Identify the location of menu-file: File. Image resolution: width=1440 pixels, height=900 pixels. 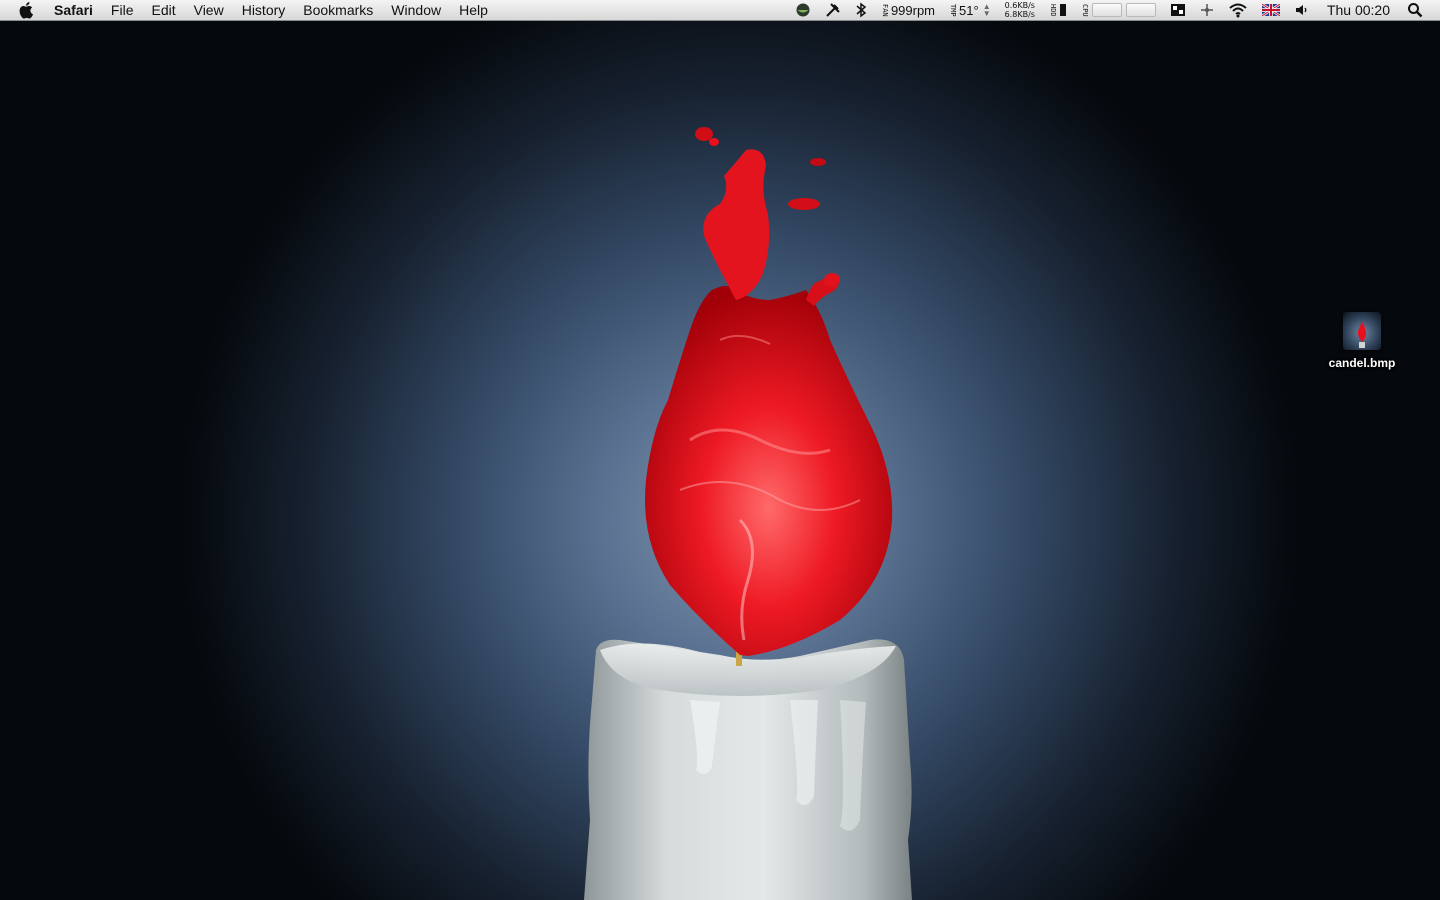
(122, 10).